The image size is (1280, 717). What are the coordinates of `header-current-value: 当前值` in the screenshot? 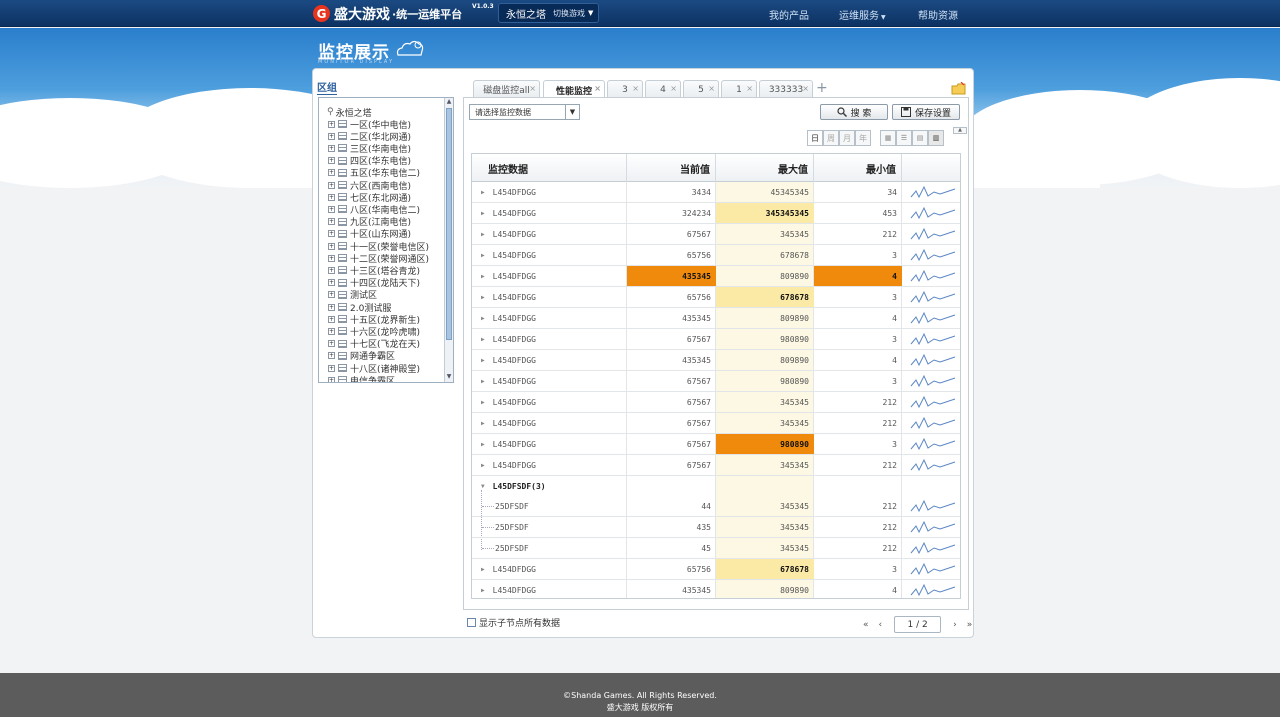 It's located at (671, 168).